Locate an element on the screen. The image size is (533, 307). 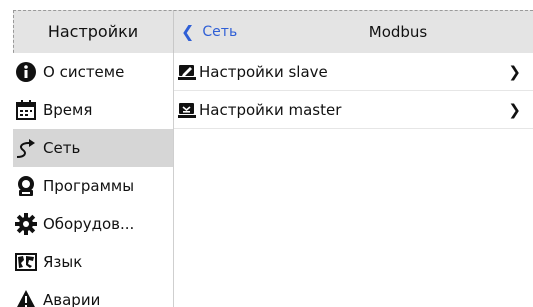
edit-device-icon is located at coordinates (187, 72).